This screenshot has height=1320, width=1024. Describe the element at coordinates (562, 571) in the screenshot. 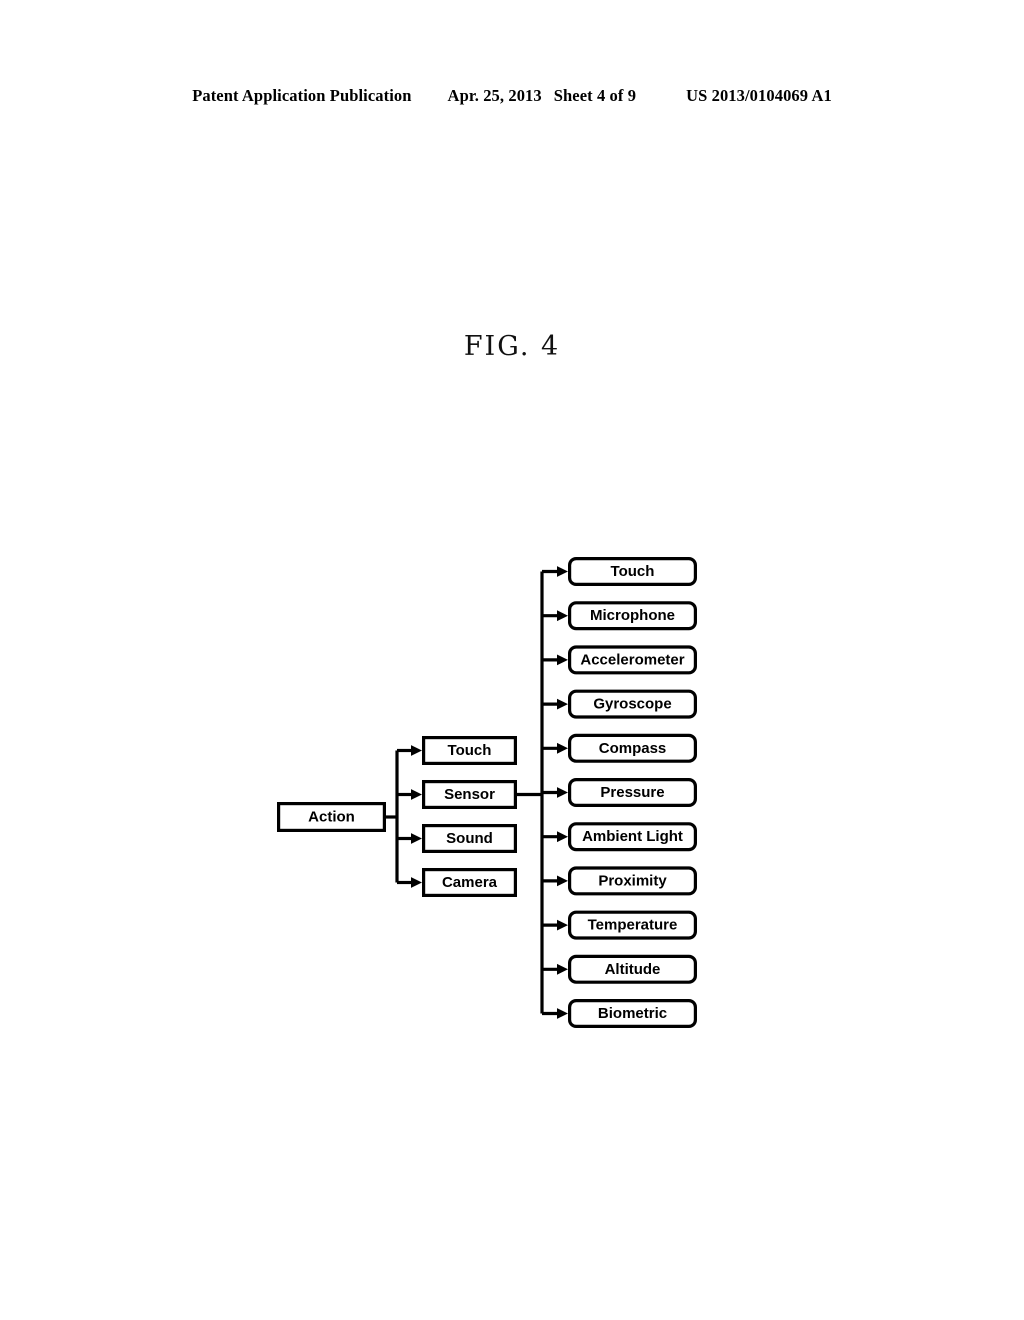

I see `connector-trunk-to-level3-touch-head` at that location.